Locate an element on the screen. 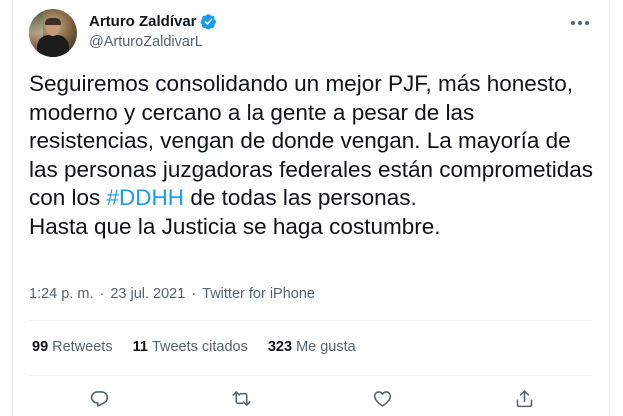  author-name-row: Arturo Zaldívar is located at coordinates (153, 21).